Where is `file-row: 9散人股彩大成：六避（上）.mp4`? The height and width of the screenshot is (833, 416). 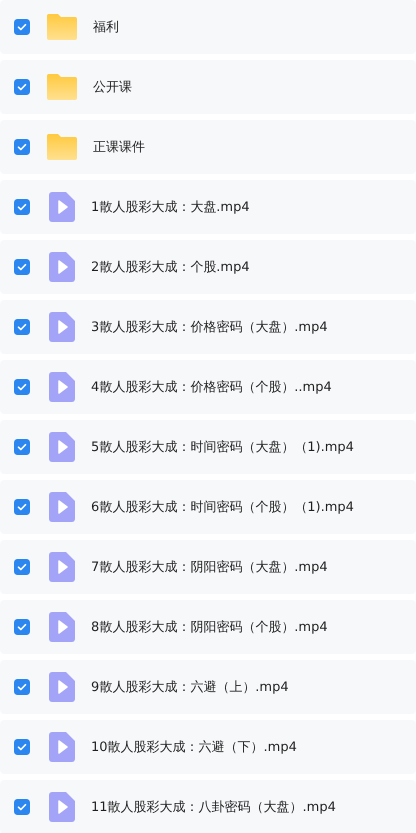 file-row: 9散人股彩大成：六避（上）.mp4 is located at coordinates (208, 687).